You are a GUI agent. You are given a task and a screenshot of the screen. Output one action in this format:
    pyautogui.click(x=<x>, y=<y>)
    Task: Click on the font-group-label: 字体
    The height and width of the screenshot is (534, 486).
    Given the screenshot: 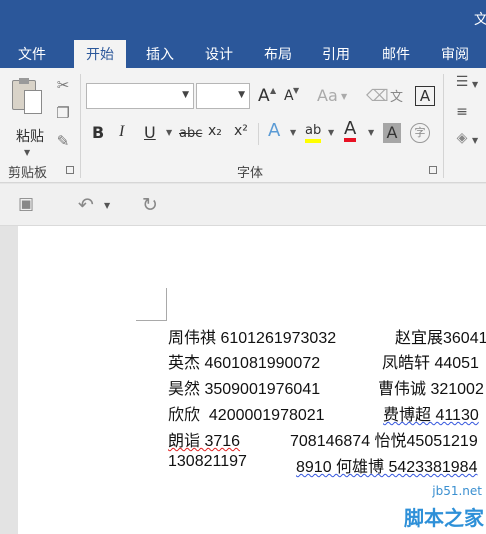 What is the action you would take?
    pyautogui.click(x=250, y=173)
    